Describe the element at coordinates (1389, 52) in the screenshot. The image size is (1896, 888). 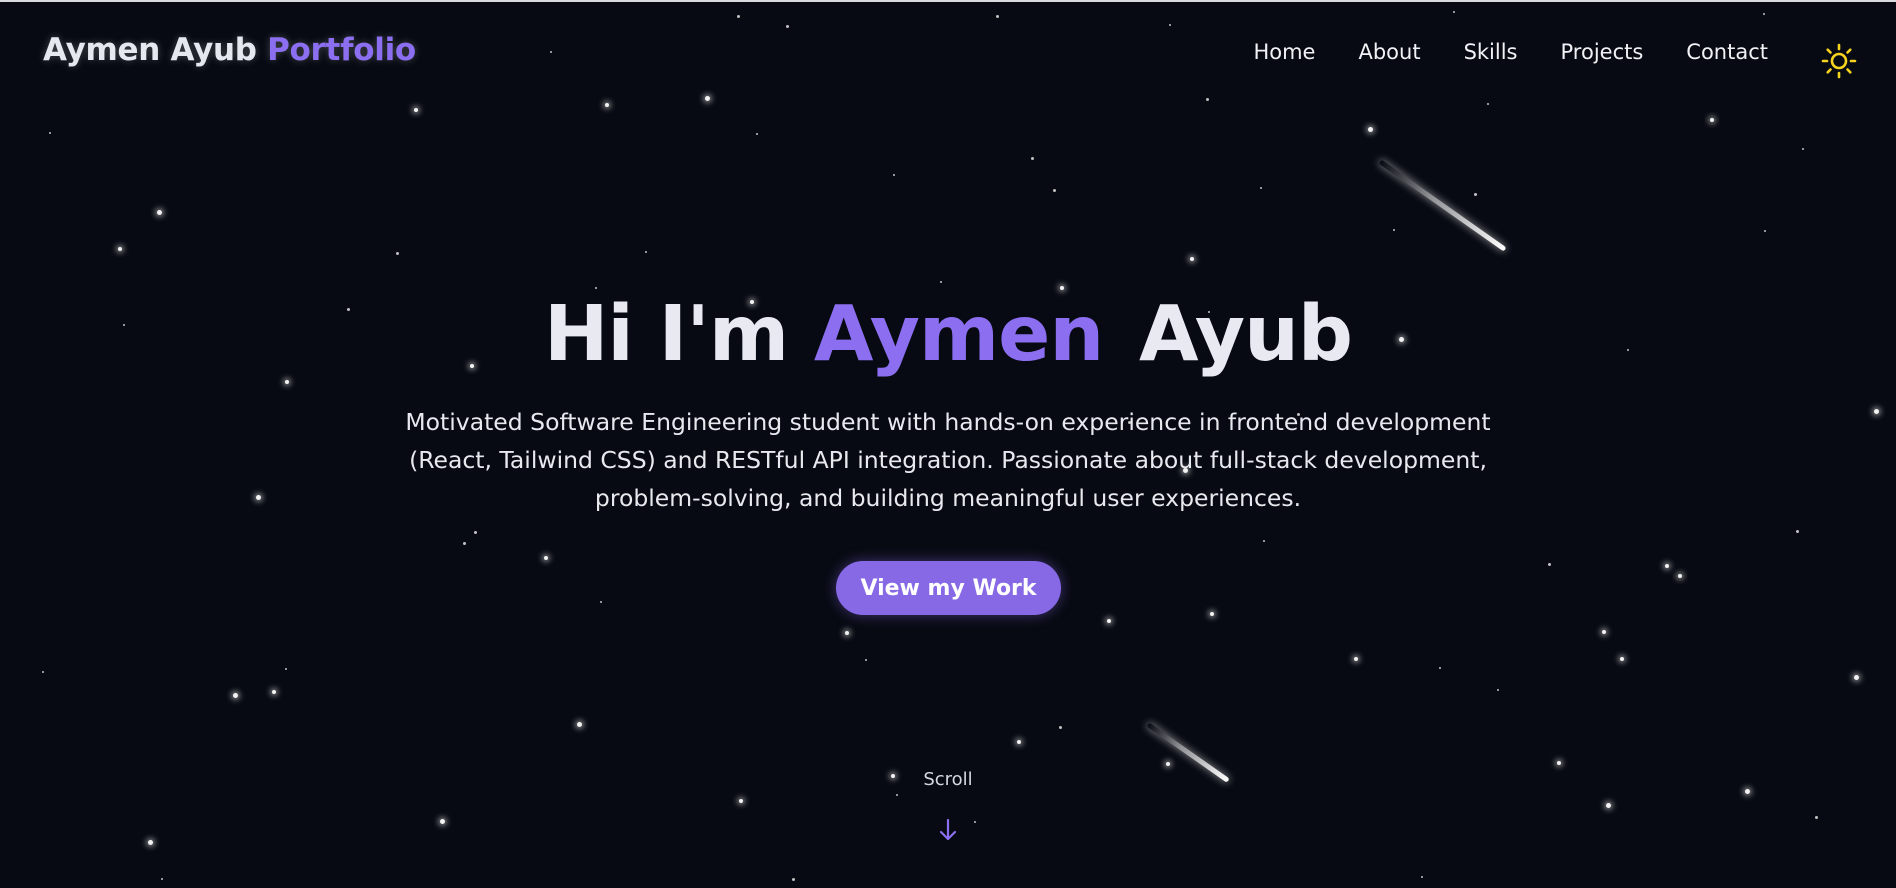
I see `nav-link-about: About` at that location.